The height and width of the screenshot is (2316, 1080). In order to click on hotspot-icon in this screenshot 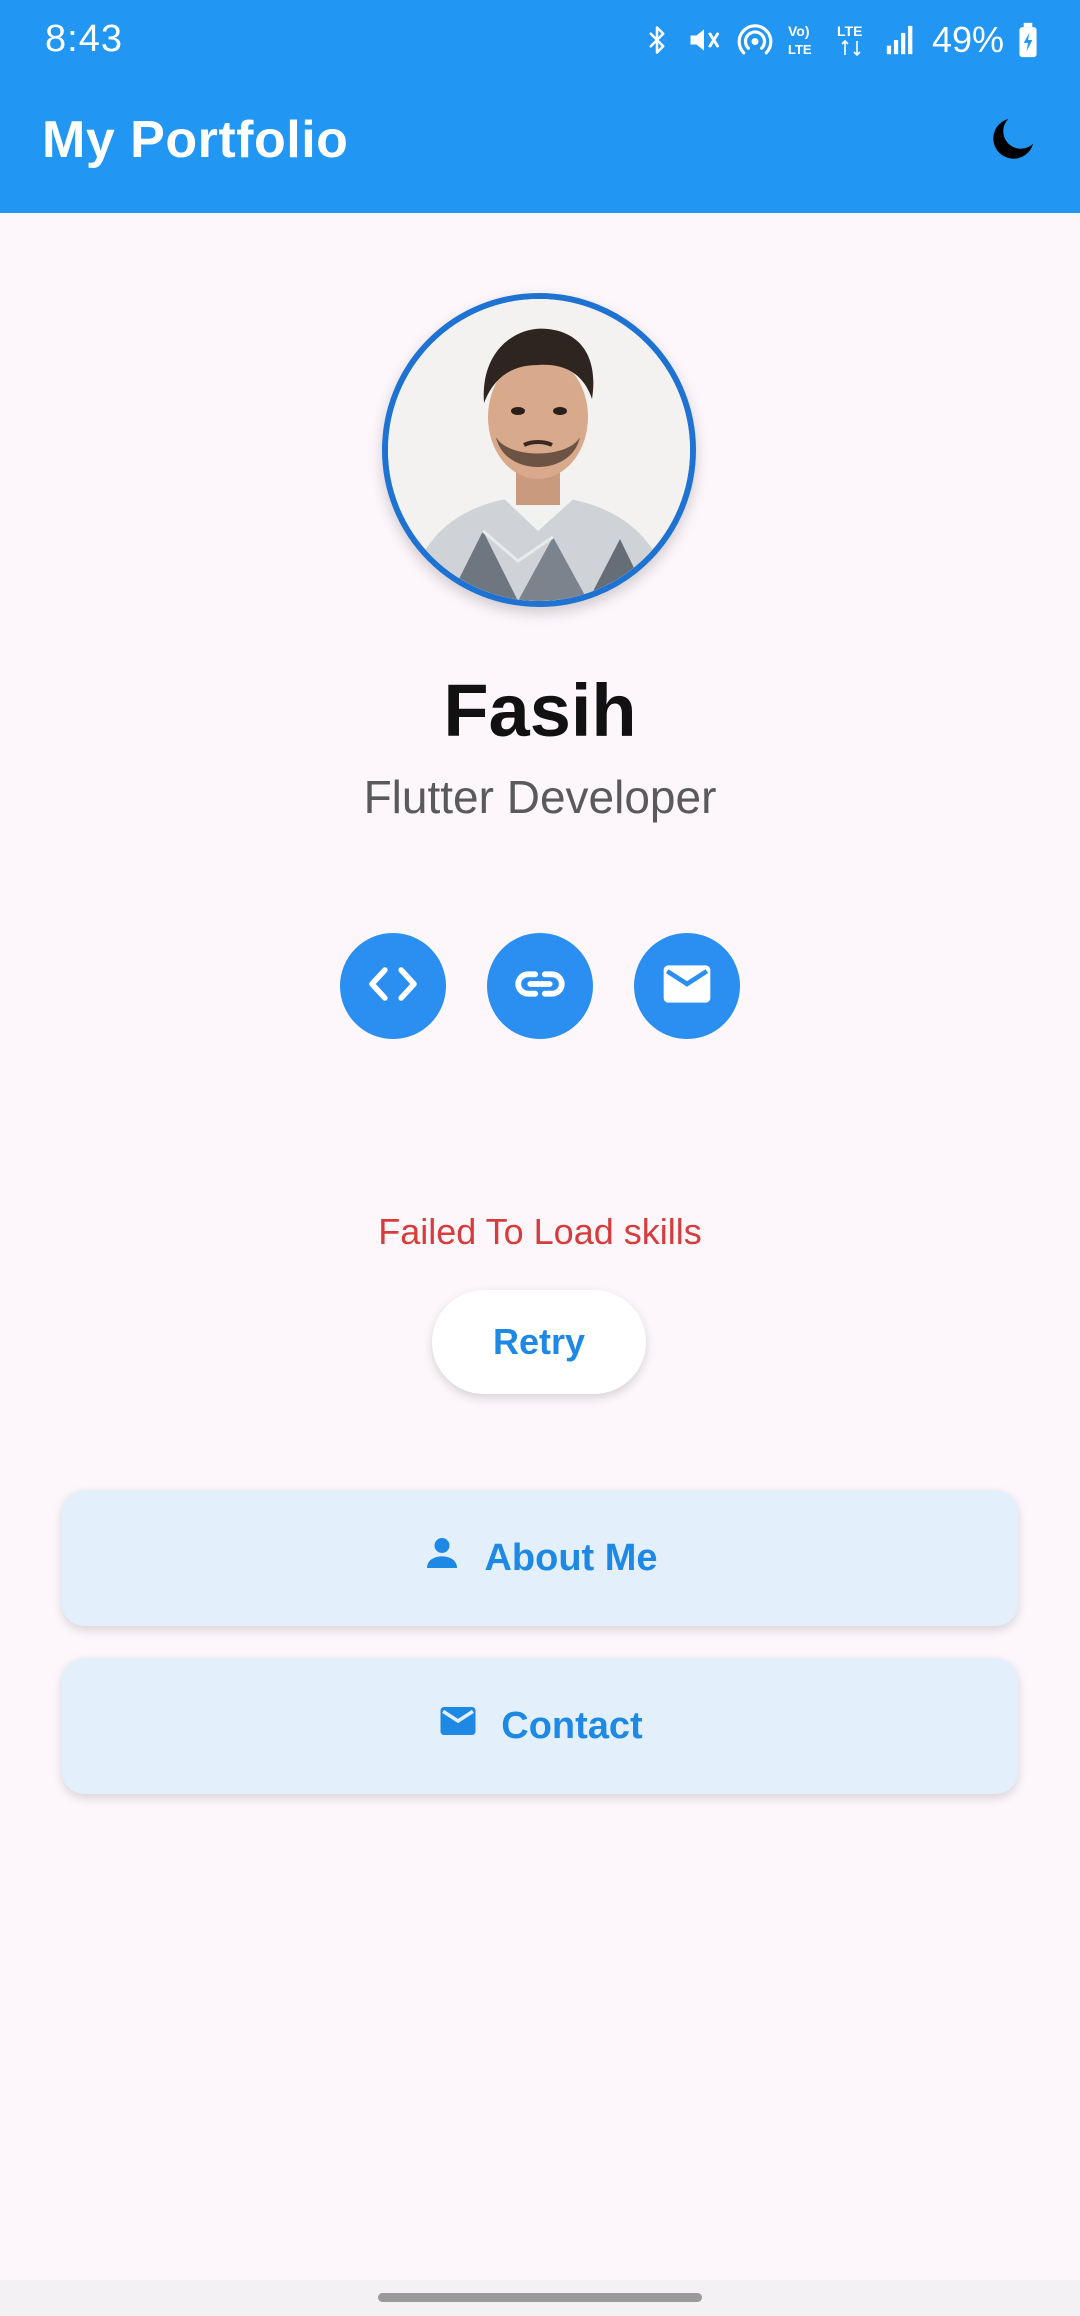, I will do `click(755, 40)`.